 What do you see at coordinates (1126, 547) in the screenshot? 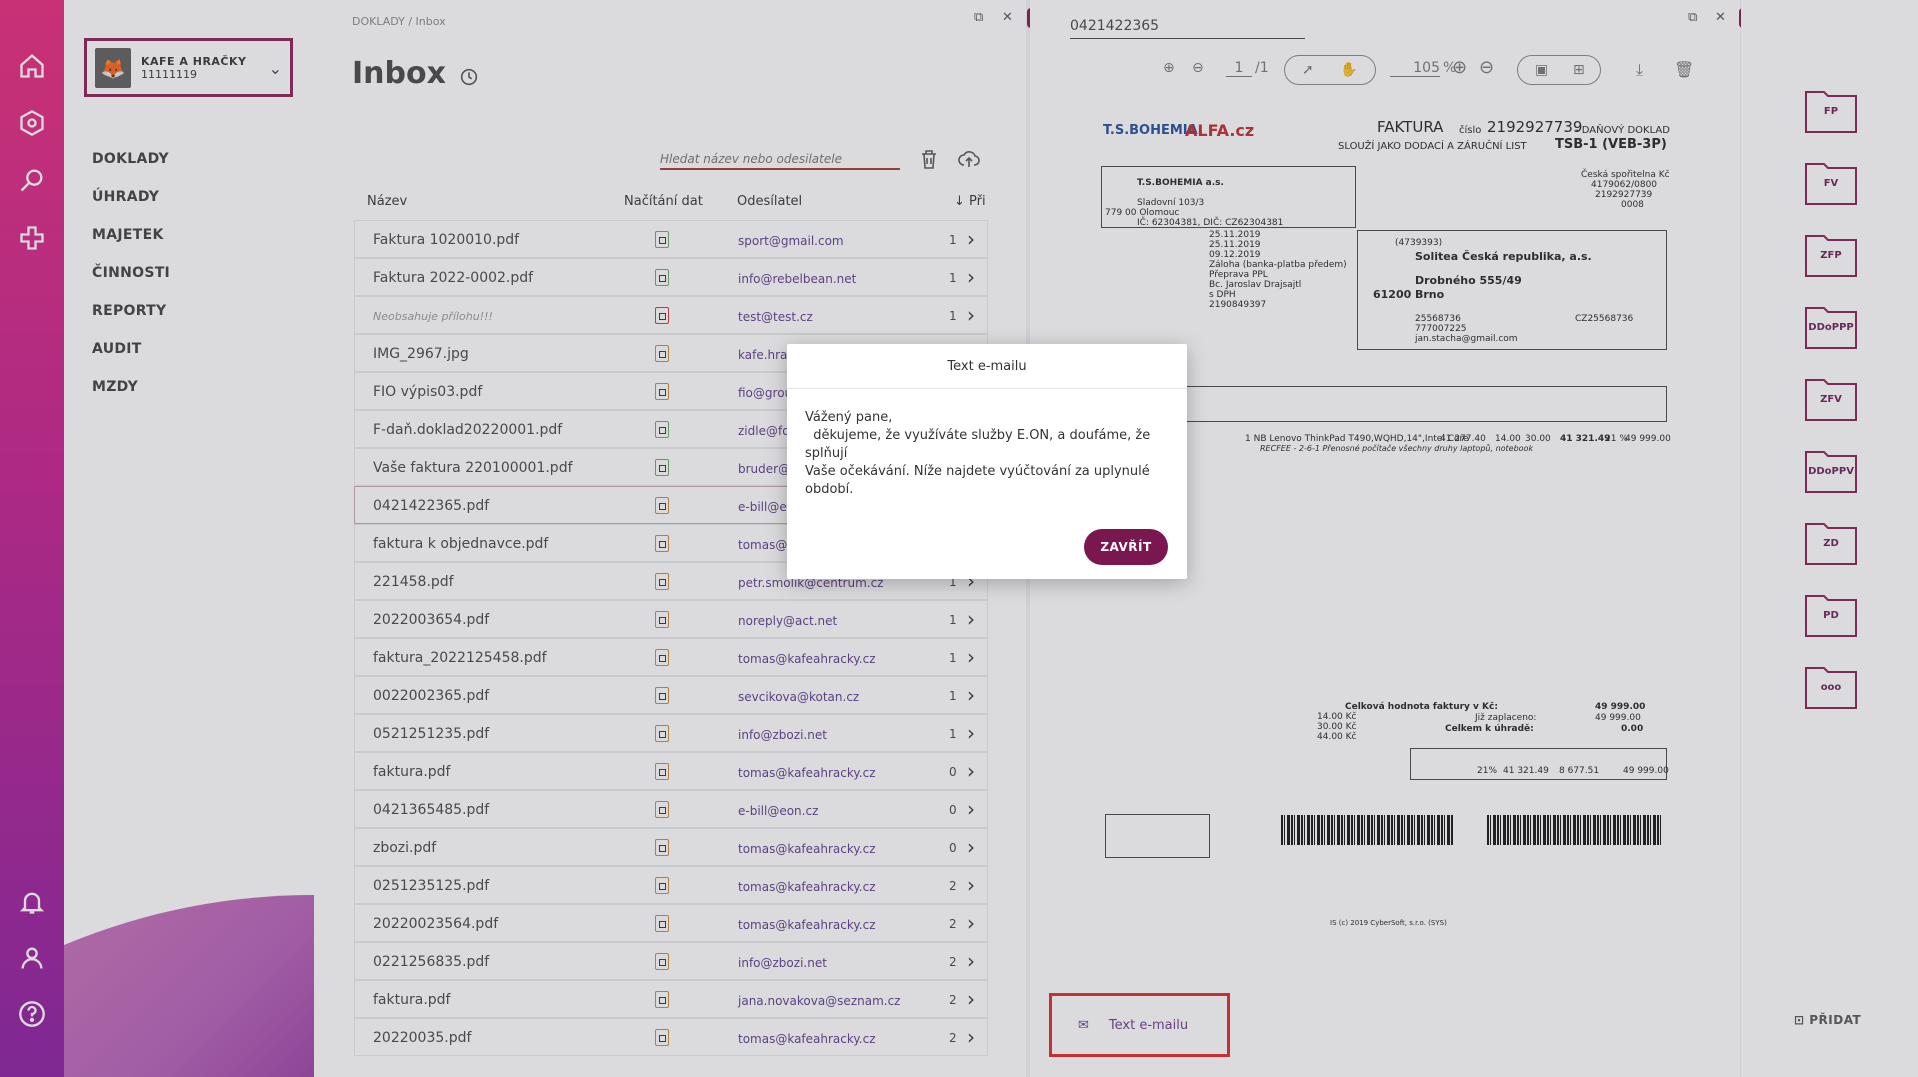
I see `close-button: ZAVŘÍT` at bounding box center [1126, 547].